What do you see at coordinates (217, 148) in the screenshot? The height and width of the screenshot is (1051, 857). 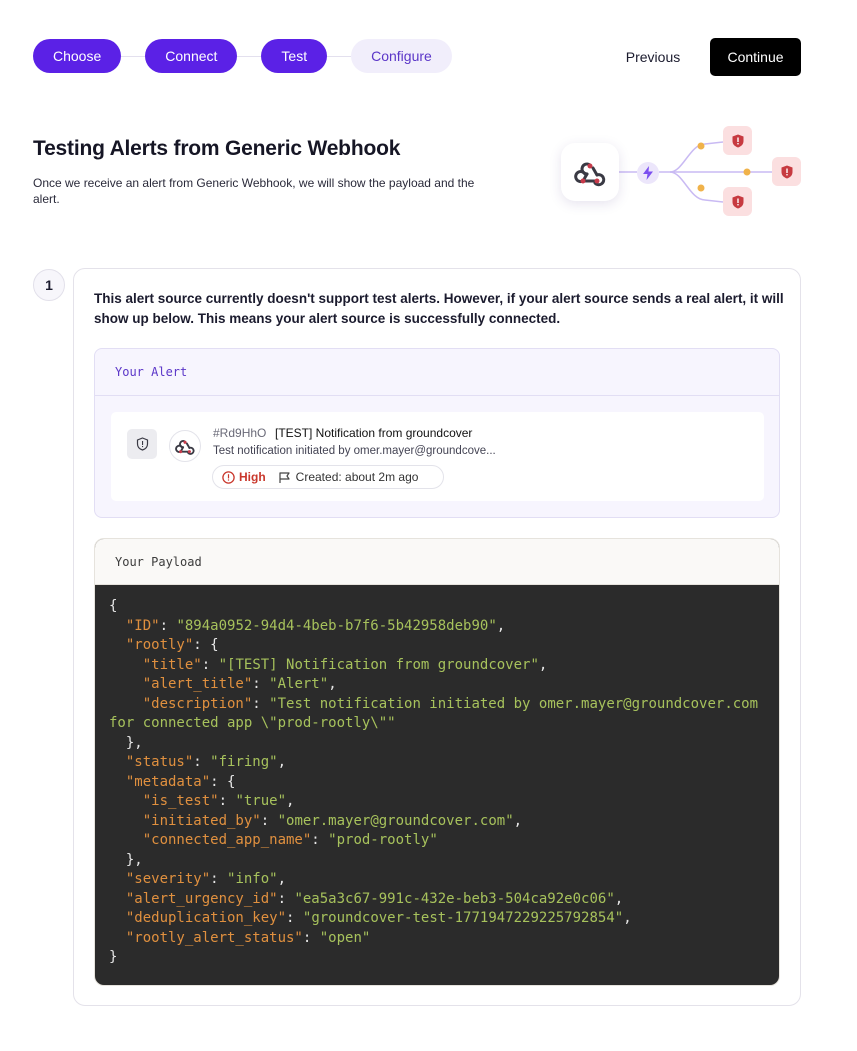 I see `page-title: Testing Alerts from Generic Webhook` at bounding box center [217, 148].